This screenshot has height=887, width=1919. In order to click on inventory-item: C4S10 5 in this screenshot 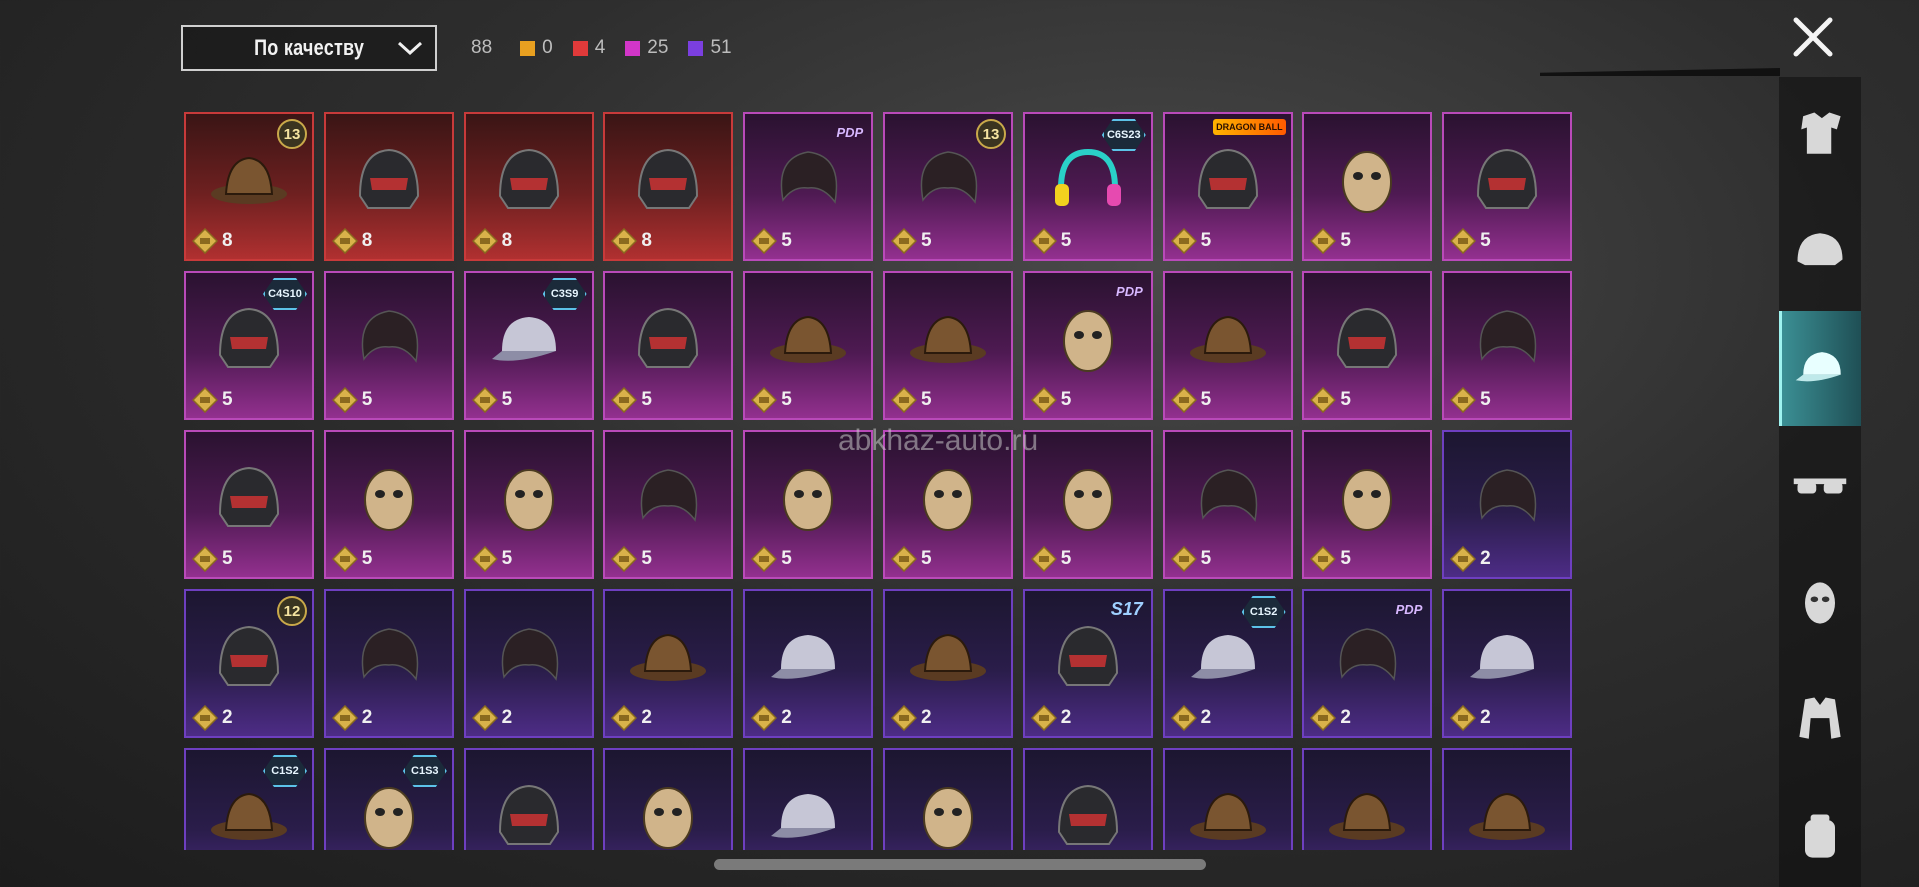, I will do `click(249, 345)`.